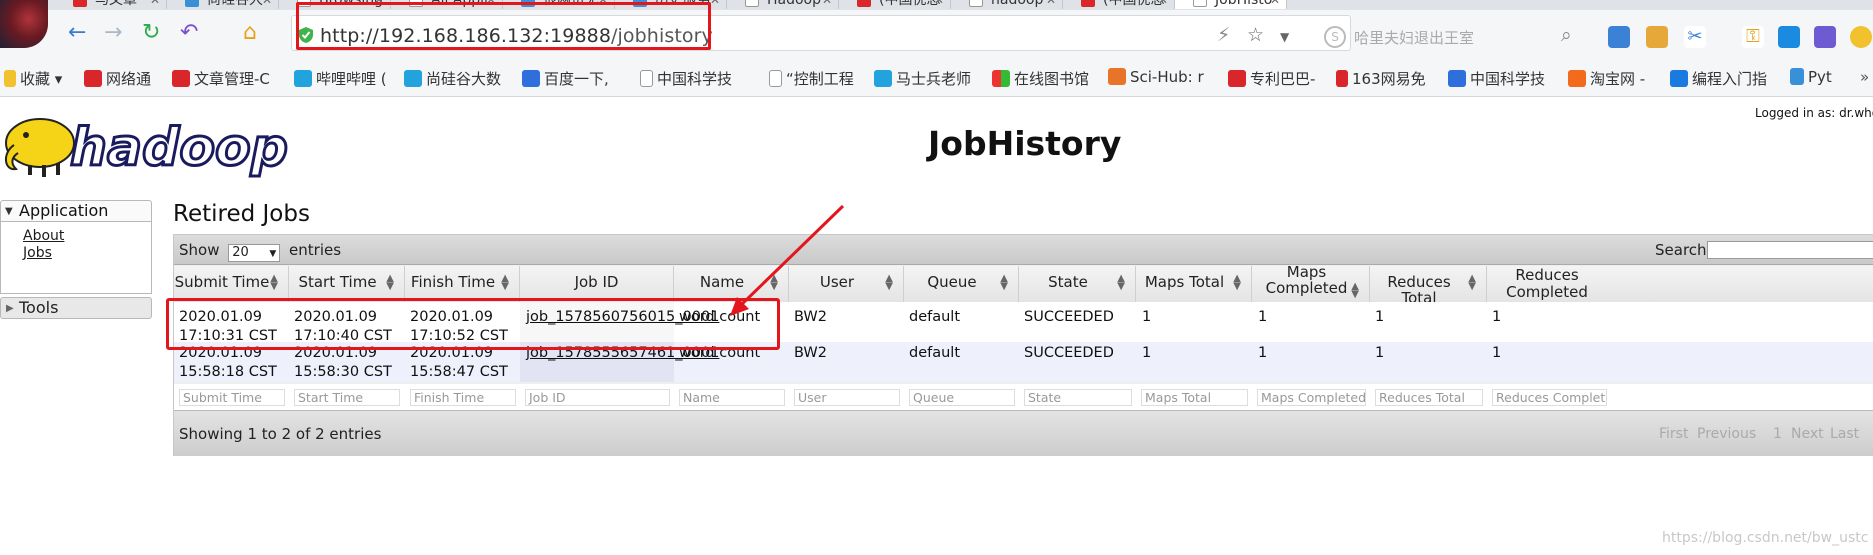 This screenshot has height=555, width=1873. What do you see at coordinates (76, 211) in the screenshot?
I see `sidebar-section-application: ▼ Application` at bounding box center [76, 211].